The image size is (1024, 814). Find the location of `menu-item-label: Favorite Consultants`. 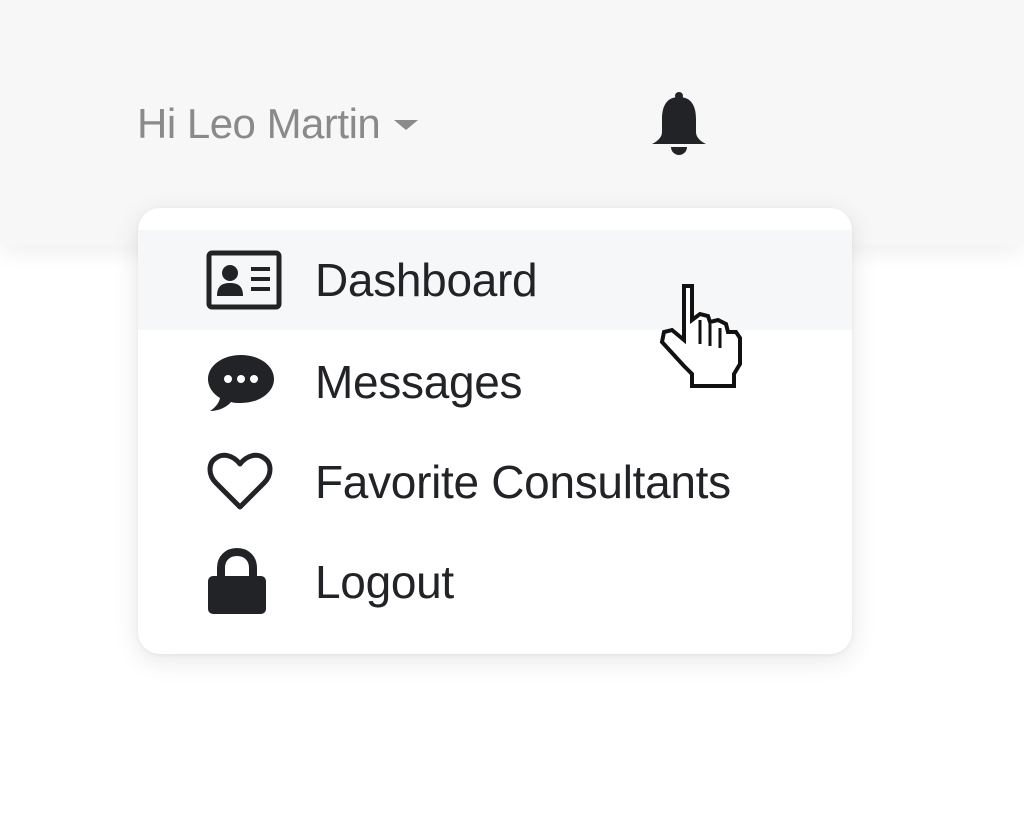

menu-item-label: Favorite Consultants is located at coordinates (523, 482).